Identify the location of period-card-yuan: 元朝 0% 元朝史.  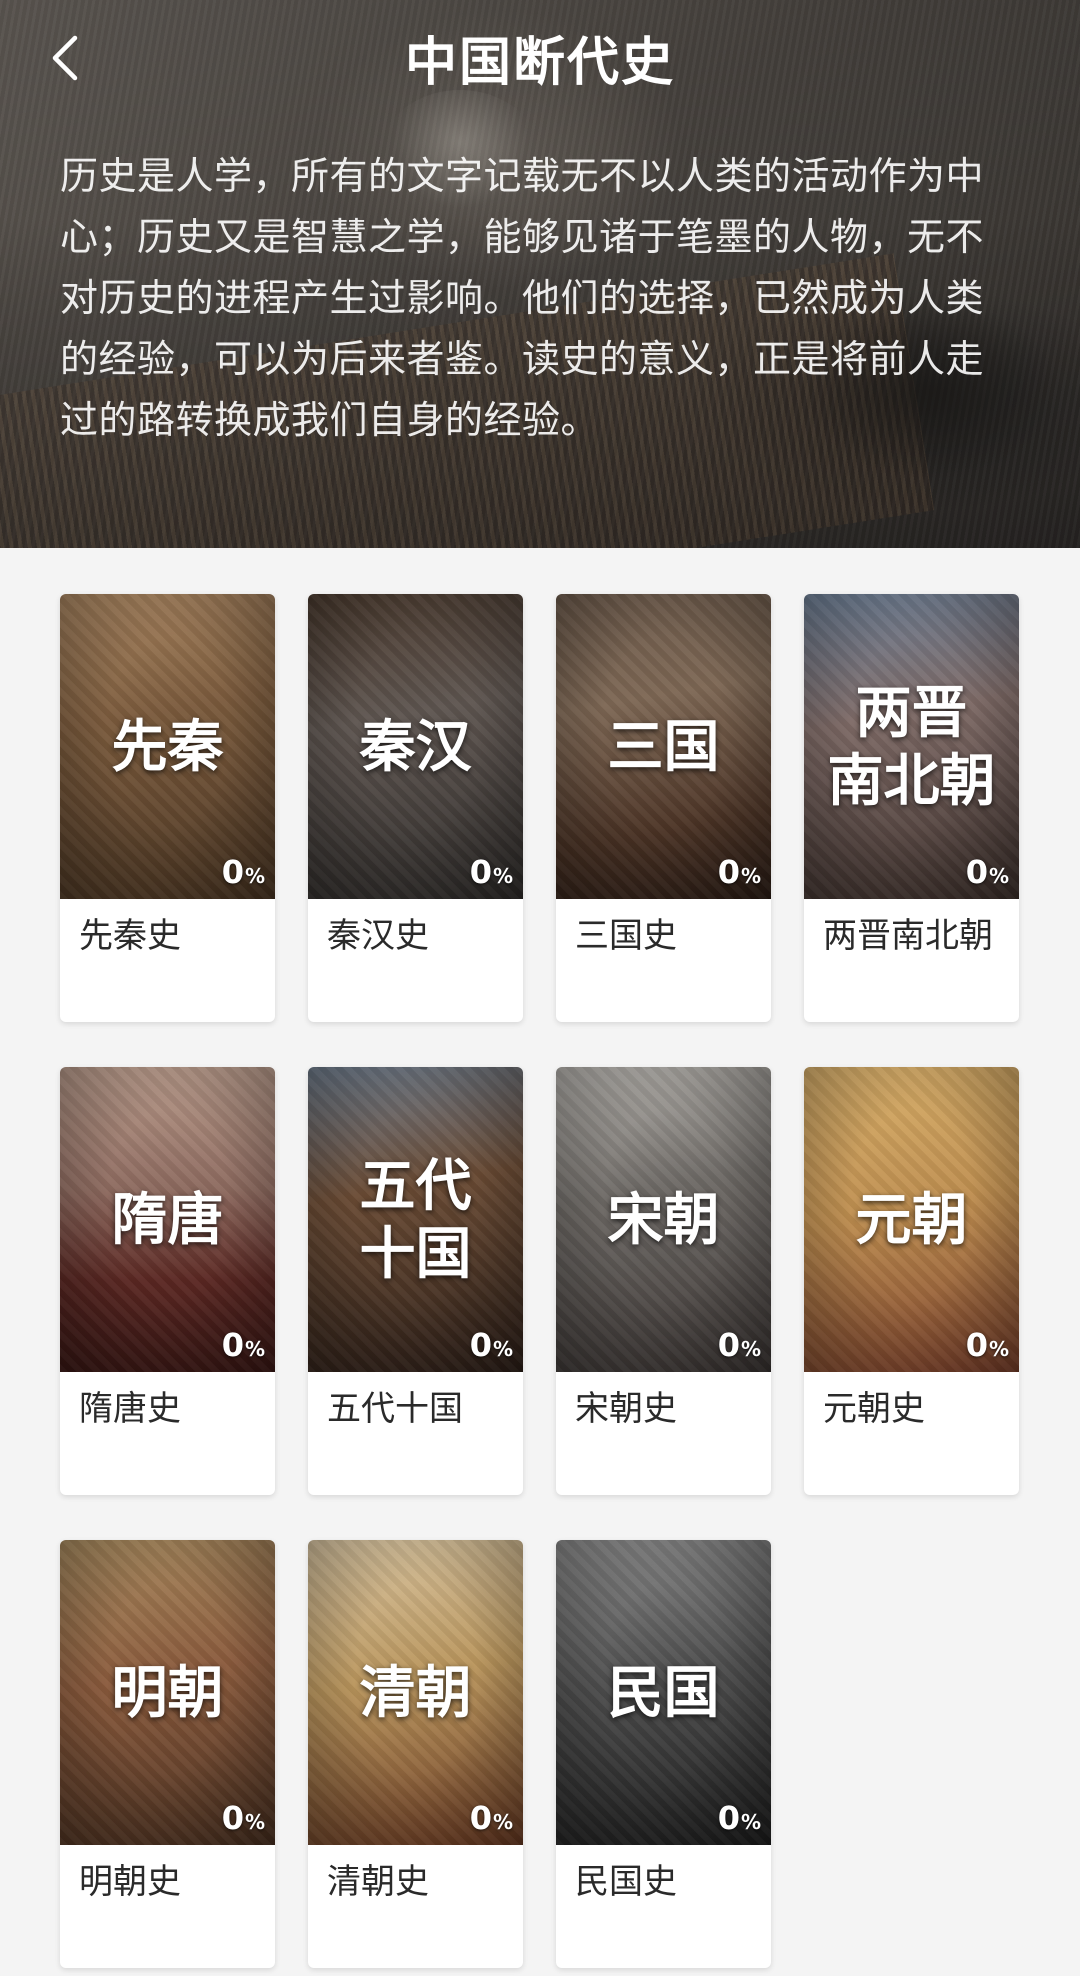
(911, 1281).